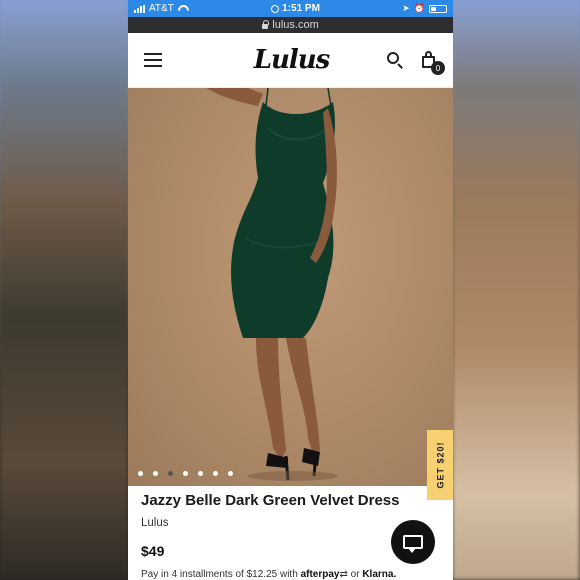 The image size is (580, 580). I want to click on hamburger-menu-icon, so click(153, 60).